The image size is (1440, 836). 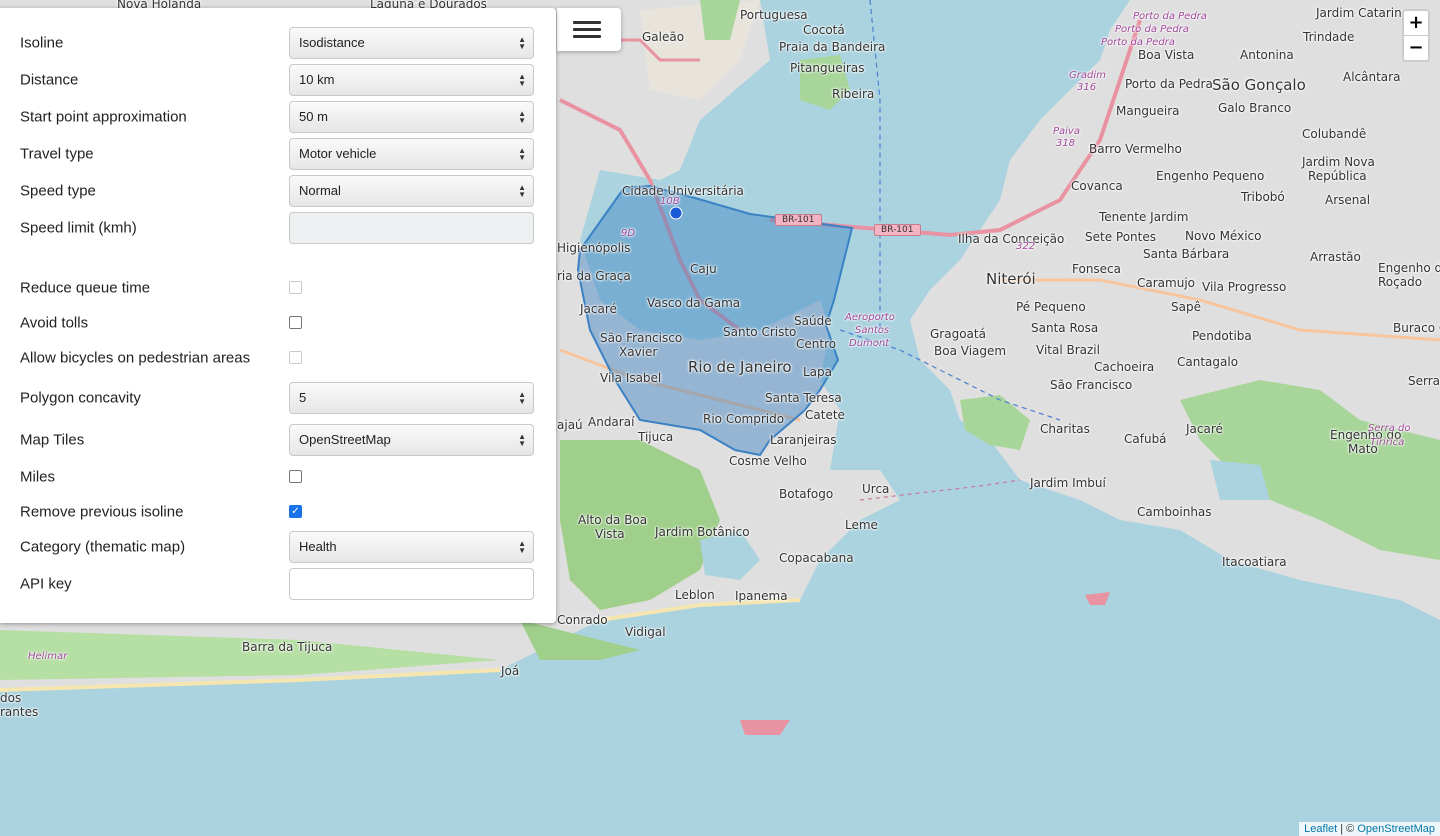 What do you see at coordinates (277, 43) in the screenshot?
I see `isoline-row: Isoline Isodistance ▲ ▼` at bounding box center [277, 43].